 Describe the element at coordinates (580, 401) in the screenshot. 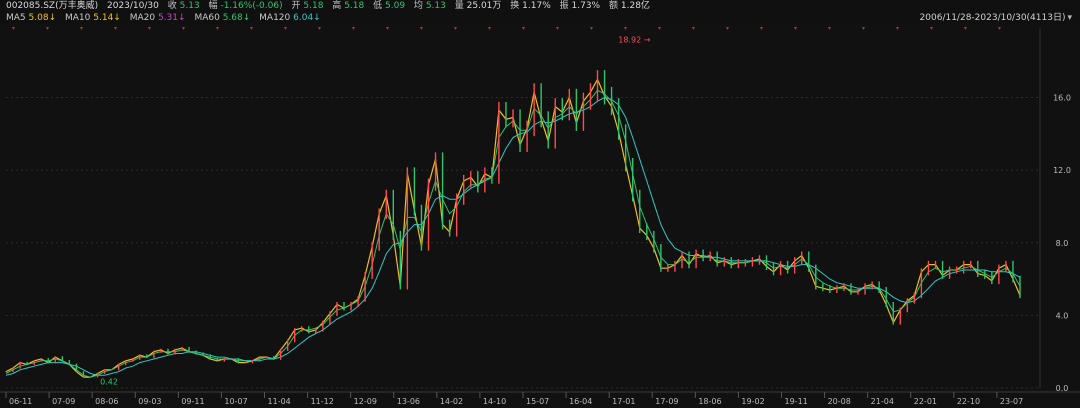

I see `x-tick-label: 16-04` at that location.